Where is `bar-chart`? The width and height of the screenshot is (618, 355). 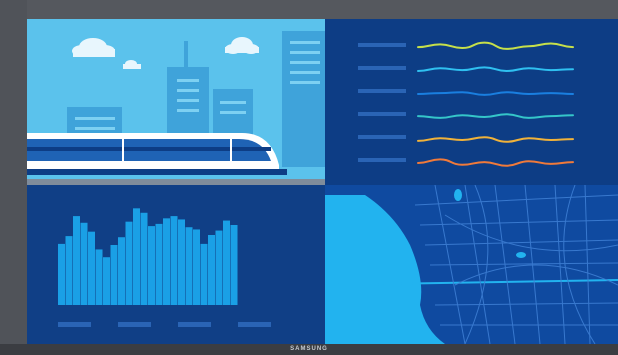 bar-chart is located at coordinates (164, 267).